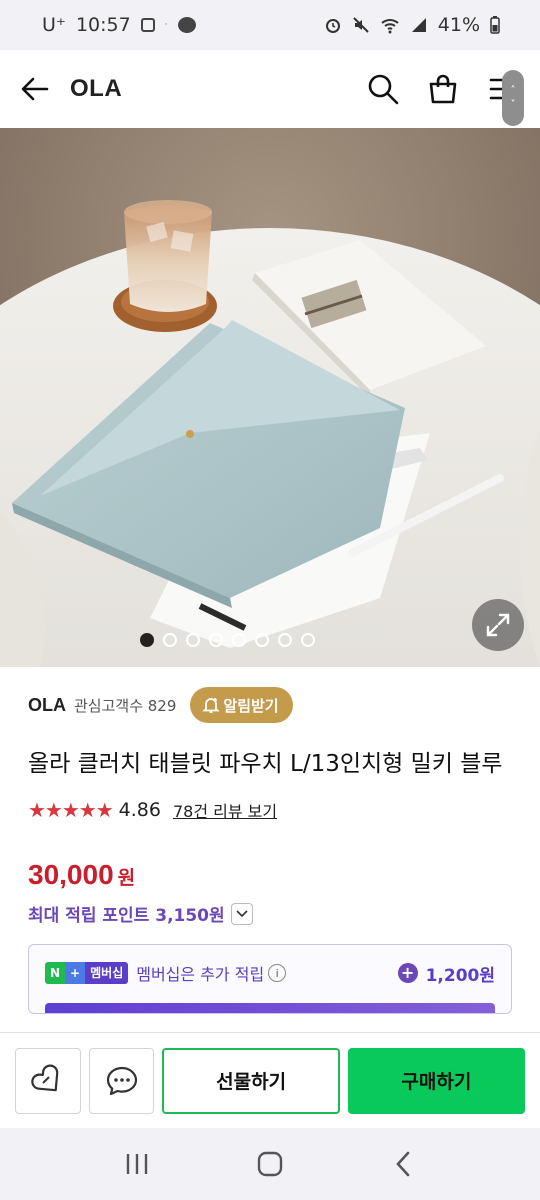 This screenshot has width=540, height=1200. What do you see at coordinates (407, 973) in the screenshot?
I see `plus-circle-icon: +` at bounding box center [407, 973].